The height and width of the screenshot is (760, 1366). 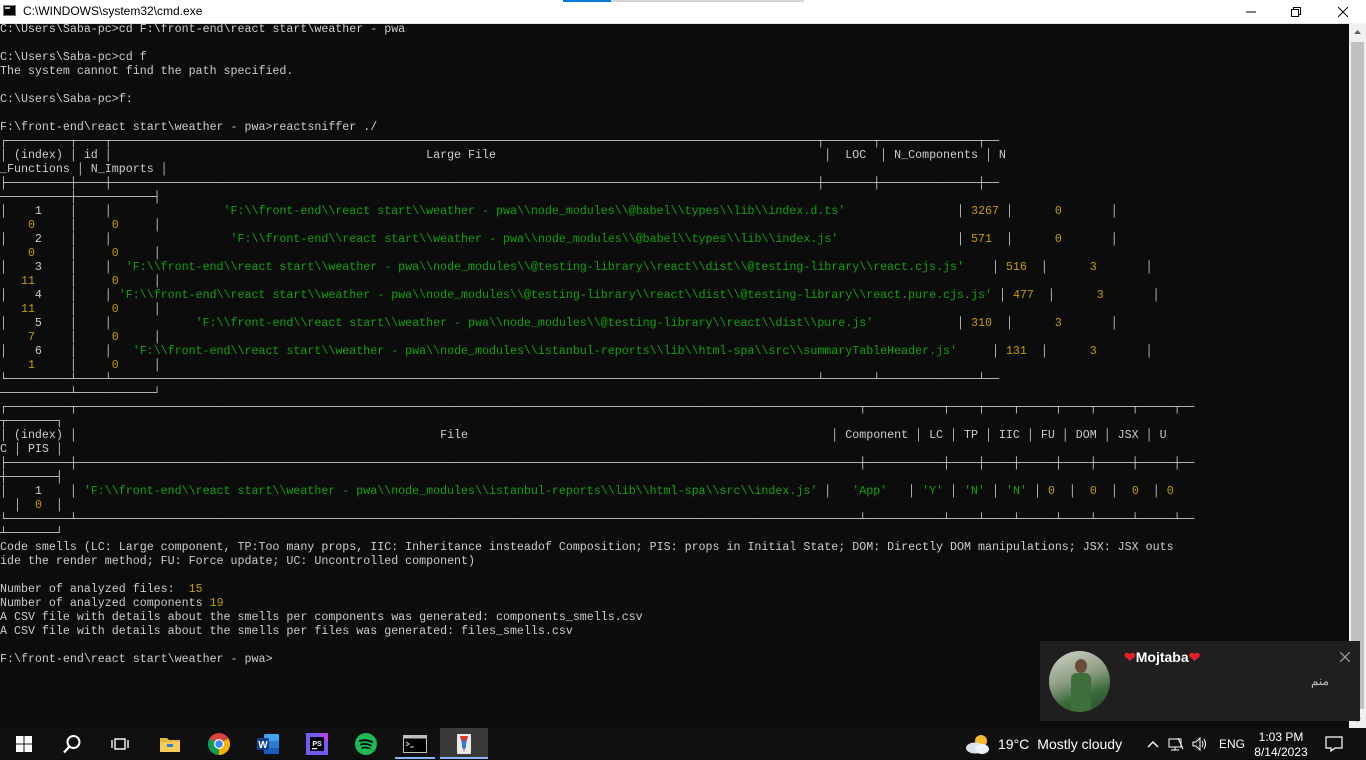 I want to click on console-text-segment: 11, so click(x=27, y=309).